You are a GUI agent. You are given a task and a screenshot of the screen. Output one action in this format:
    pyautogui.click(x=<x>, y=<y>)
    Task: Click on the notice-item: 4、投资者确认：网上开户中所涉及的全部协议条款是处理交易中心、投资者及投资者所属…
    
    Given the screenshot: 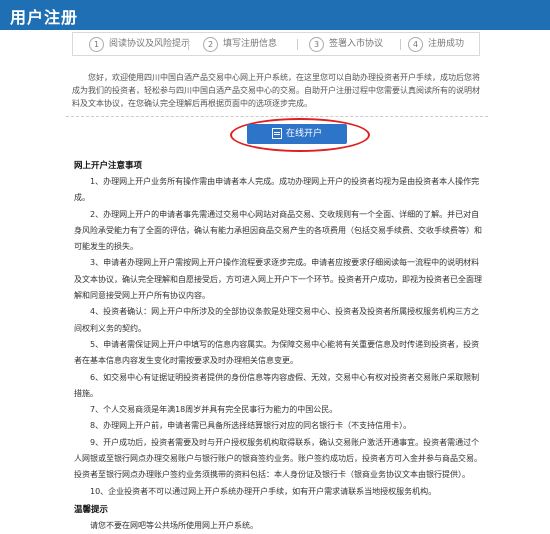 What is the action you would take?
    pyautogui.click(x=277, y=320)
    